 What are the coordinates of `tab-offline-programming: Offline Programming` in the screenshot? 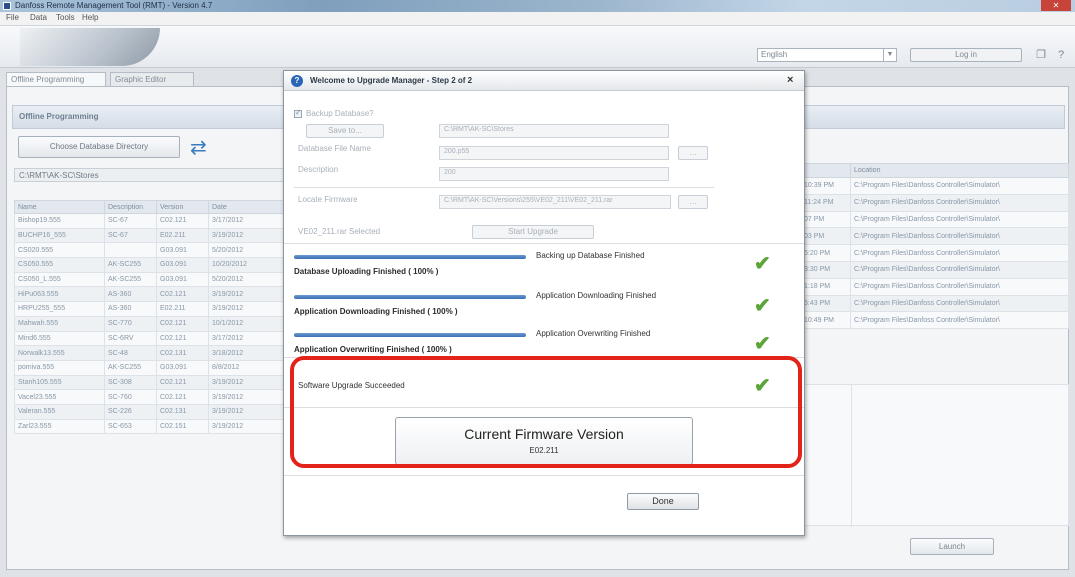 It's located at (56, 79).